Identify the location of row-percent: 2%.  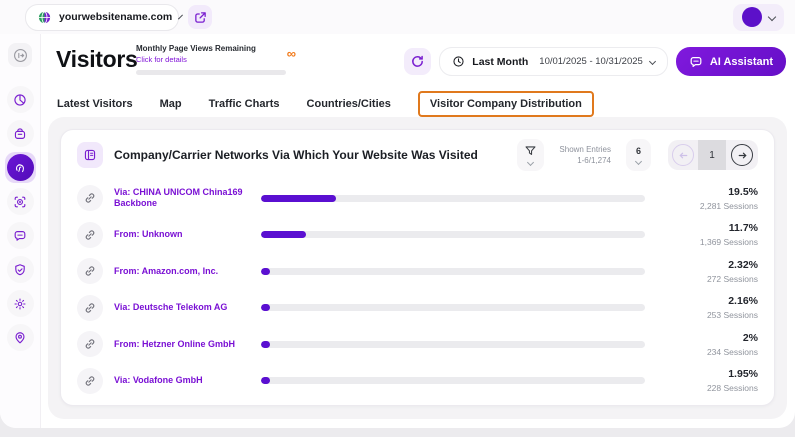
(750, 337).